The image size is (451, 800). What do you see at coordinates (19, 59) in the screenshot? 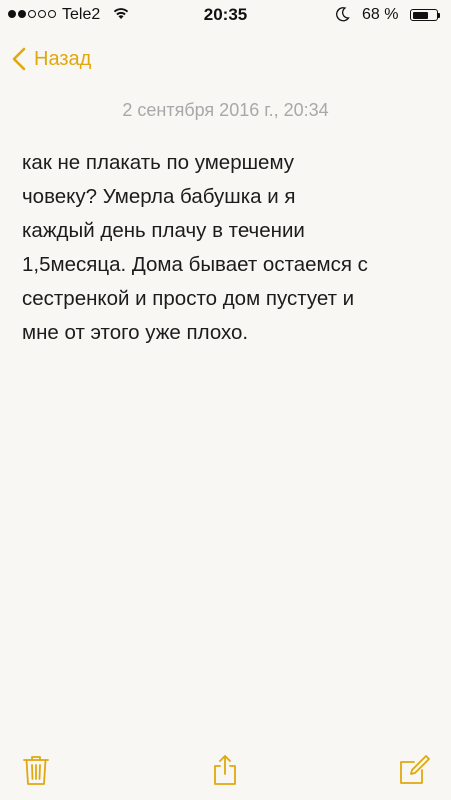
I see `chevron-left-icon` at bounding box center [19, 59].